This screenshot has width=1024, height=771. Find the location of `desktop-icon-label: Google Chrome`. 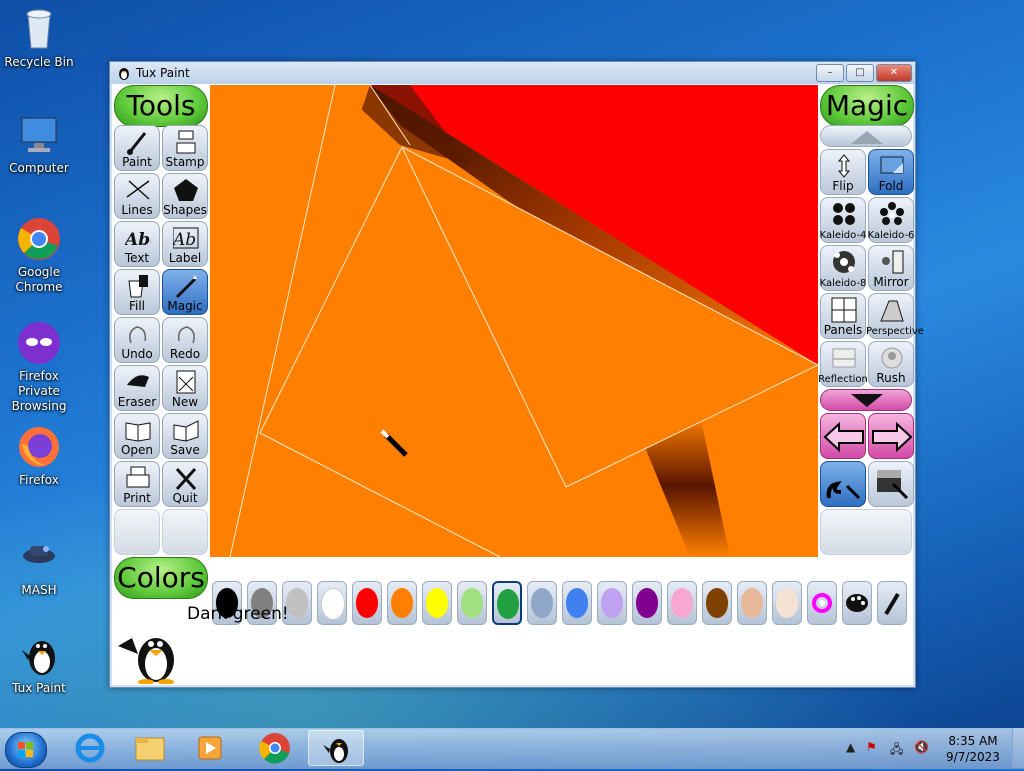

desktop-icon-label: Google Chrome is located at coordinates (39, 279).